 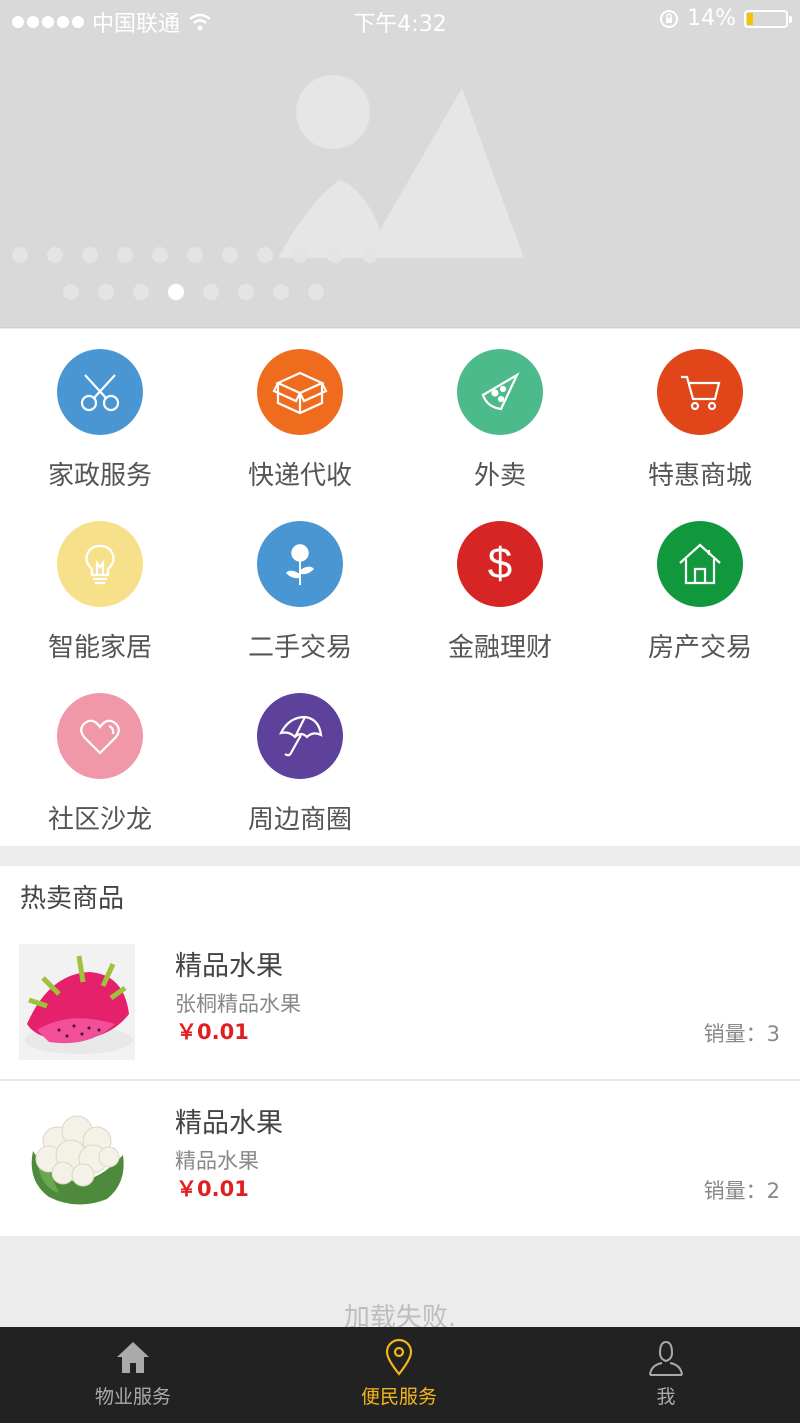 I want to click on tab-label: 我, so click(x=666, y=1397).